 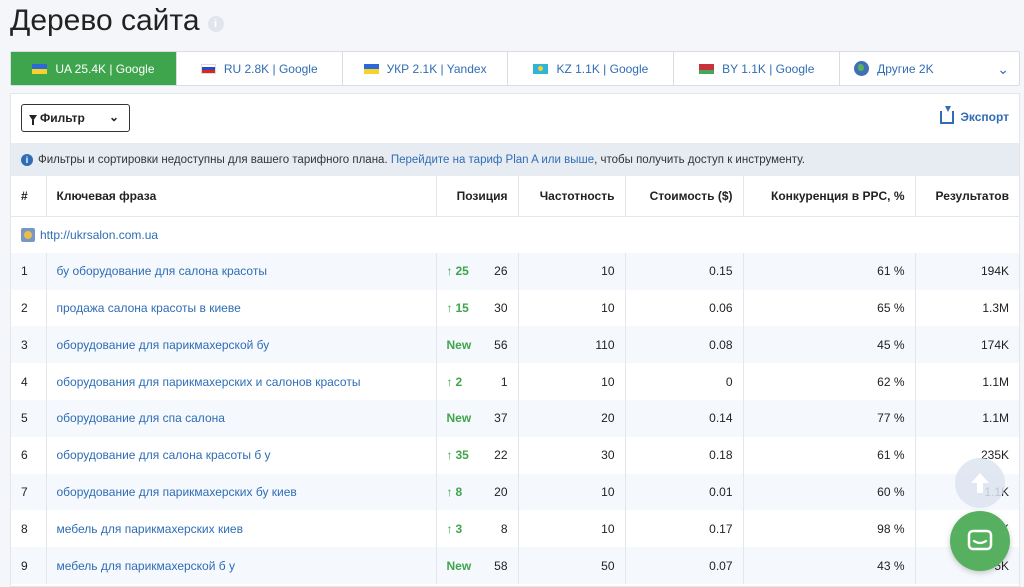 What do you see at coordinates (571, 455) in the screenshot?
I see `frequency-value: 30` at bounding box center [571, 455].